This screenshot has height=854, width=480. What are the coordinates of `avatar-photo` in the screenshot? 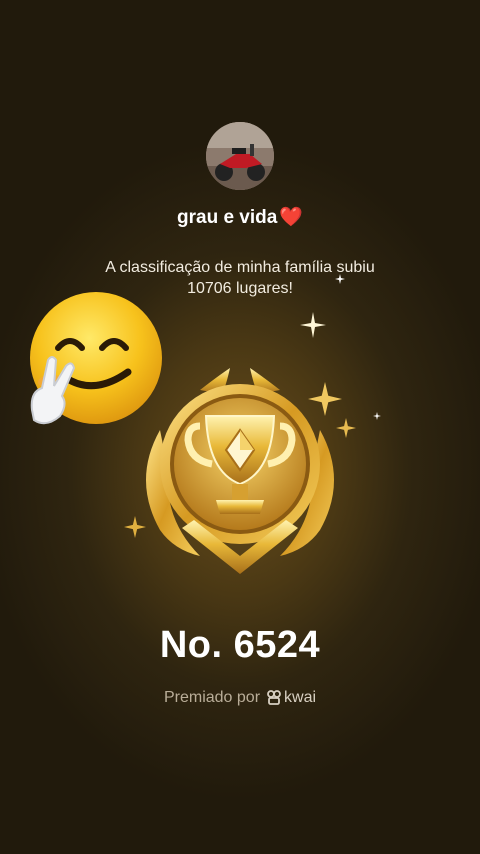 It's located at (240, 156).